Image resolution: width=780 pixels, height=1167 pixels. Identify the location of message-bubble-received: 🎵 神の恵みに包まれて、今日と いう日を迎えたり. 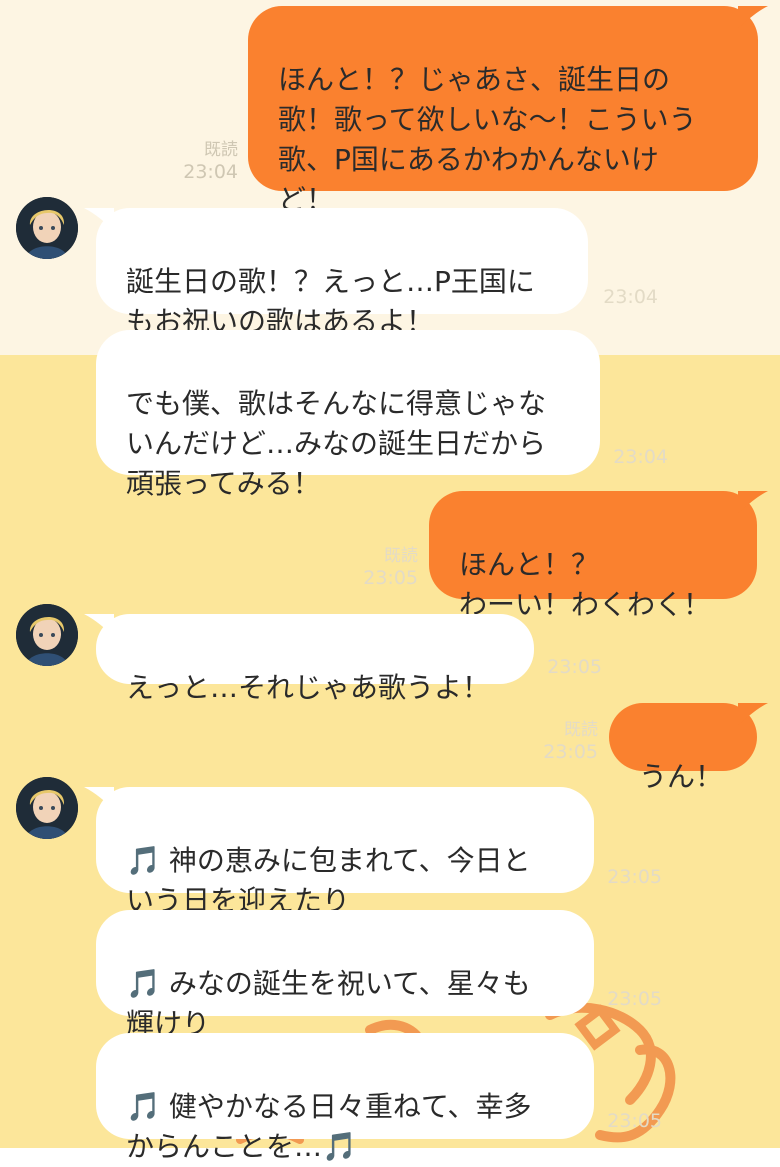
(345, 852).